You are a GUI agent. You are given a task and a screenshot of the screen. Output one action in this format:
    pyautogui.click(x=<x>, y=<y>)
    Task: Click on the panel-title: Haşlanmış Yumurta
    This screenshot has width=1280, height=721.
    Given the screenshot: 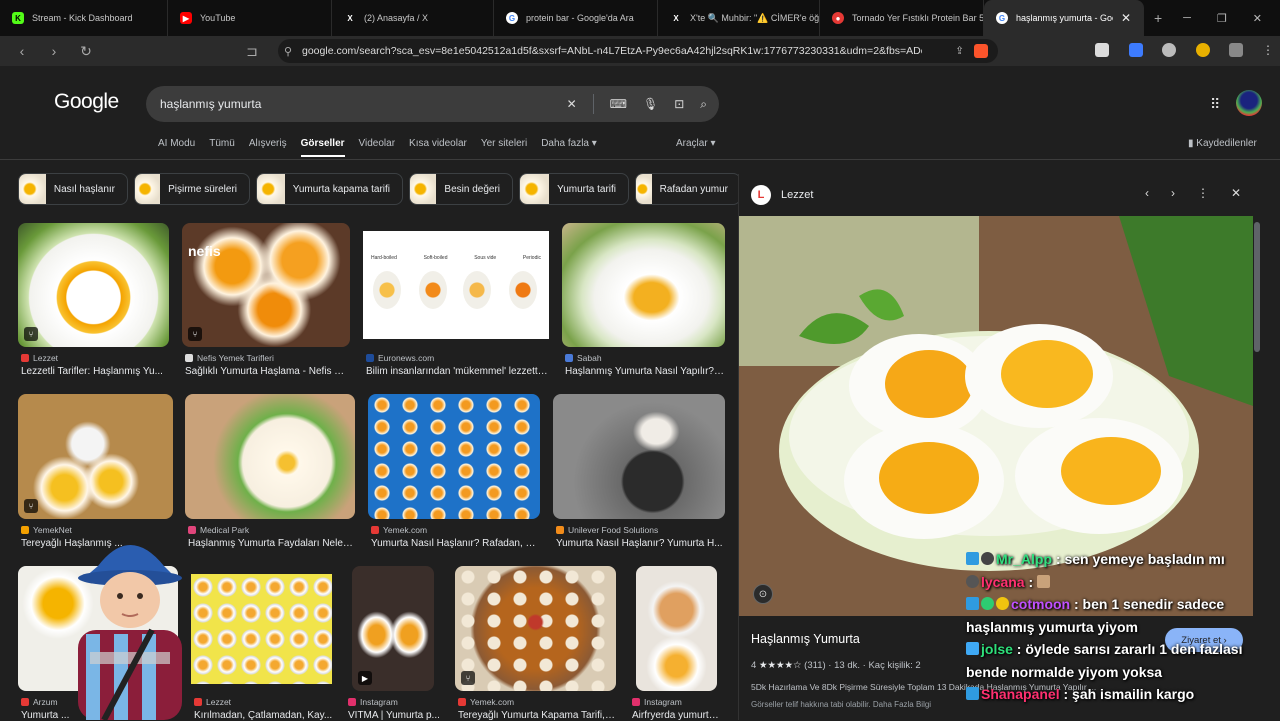 What is the action you would take?
    pyautogui.click(x=805, y=639)
    